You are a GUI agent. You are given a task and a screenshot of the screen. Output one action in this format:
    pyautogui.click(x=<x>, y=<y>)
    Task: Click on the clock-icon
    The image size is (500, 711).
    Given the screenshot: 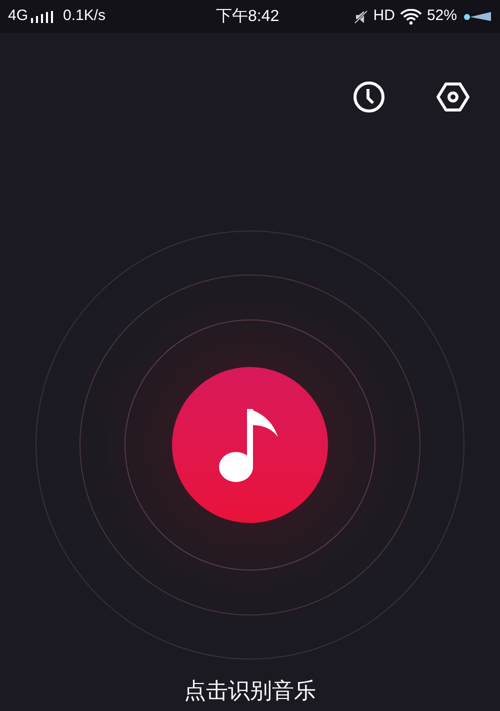 What is the action you would take?
    pyautogui.click(x=369, y=97)
    